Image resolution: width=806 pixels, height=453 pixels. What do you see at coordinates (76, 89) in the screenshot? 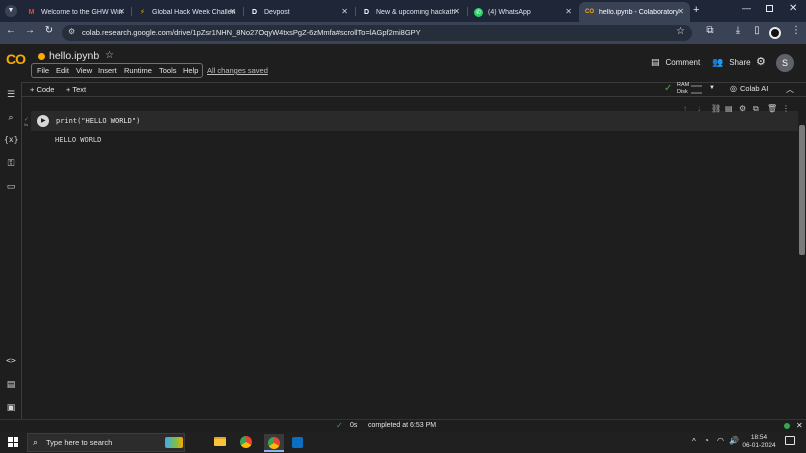
I see `add-text-button: + Text` at bounding box center [76, 89].